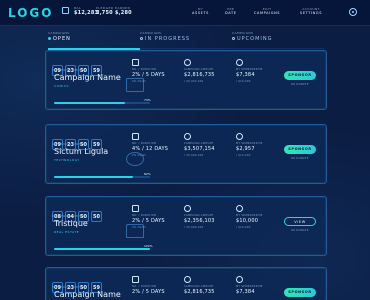  Describe the element at coordinates (61, 86) in the screenshot. I see `campaign-category: COMICS` at that location.